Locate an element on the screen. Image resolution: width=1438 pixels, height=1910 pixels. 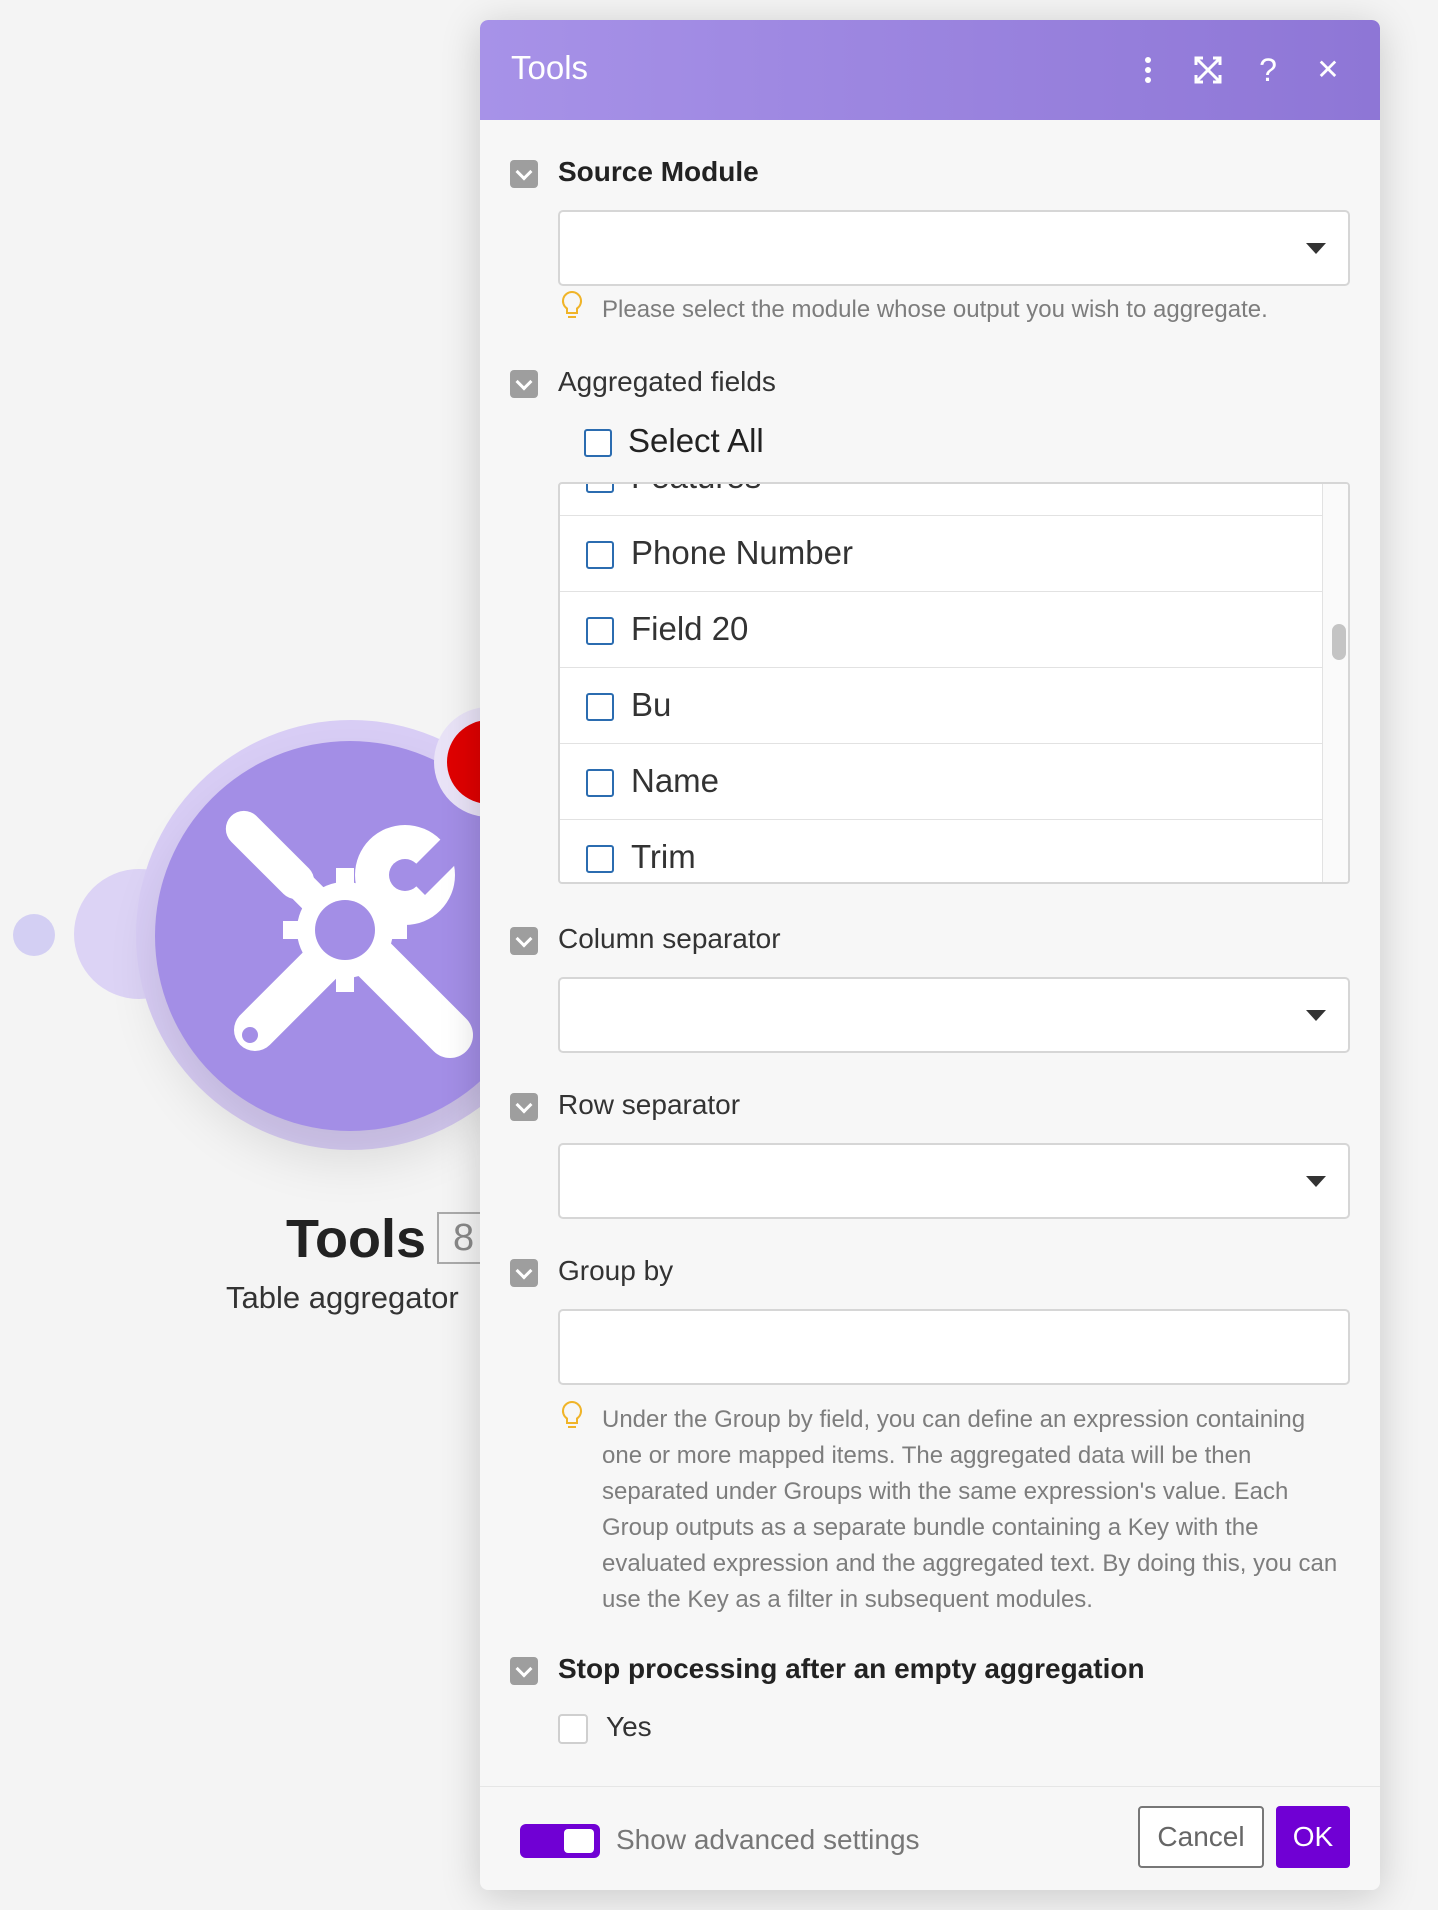
group-by-toggle-checkbox is located at coordinates (524, 1273).